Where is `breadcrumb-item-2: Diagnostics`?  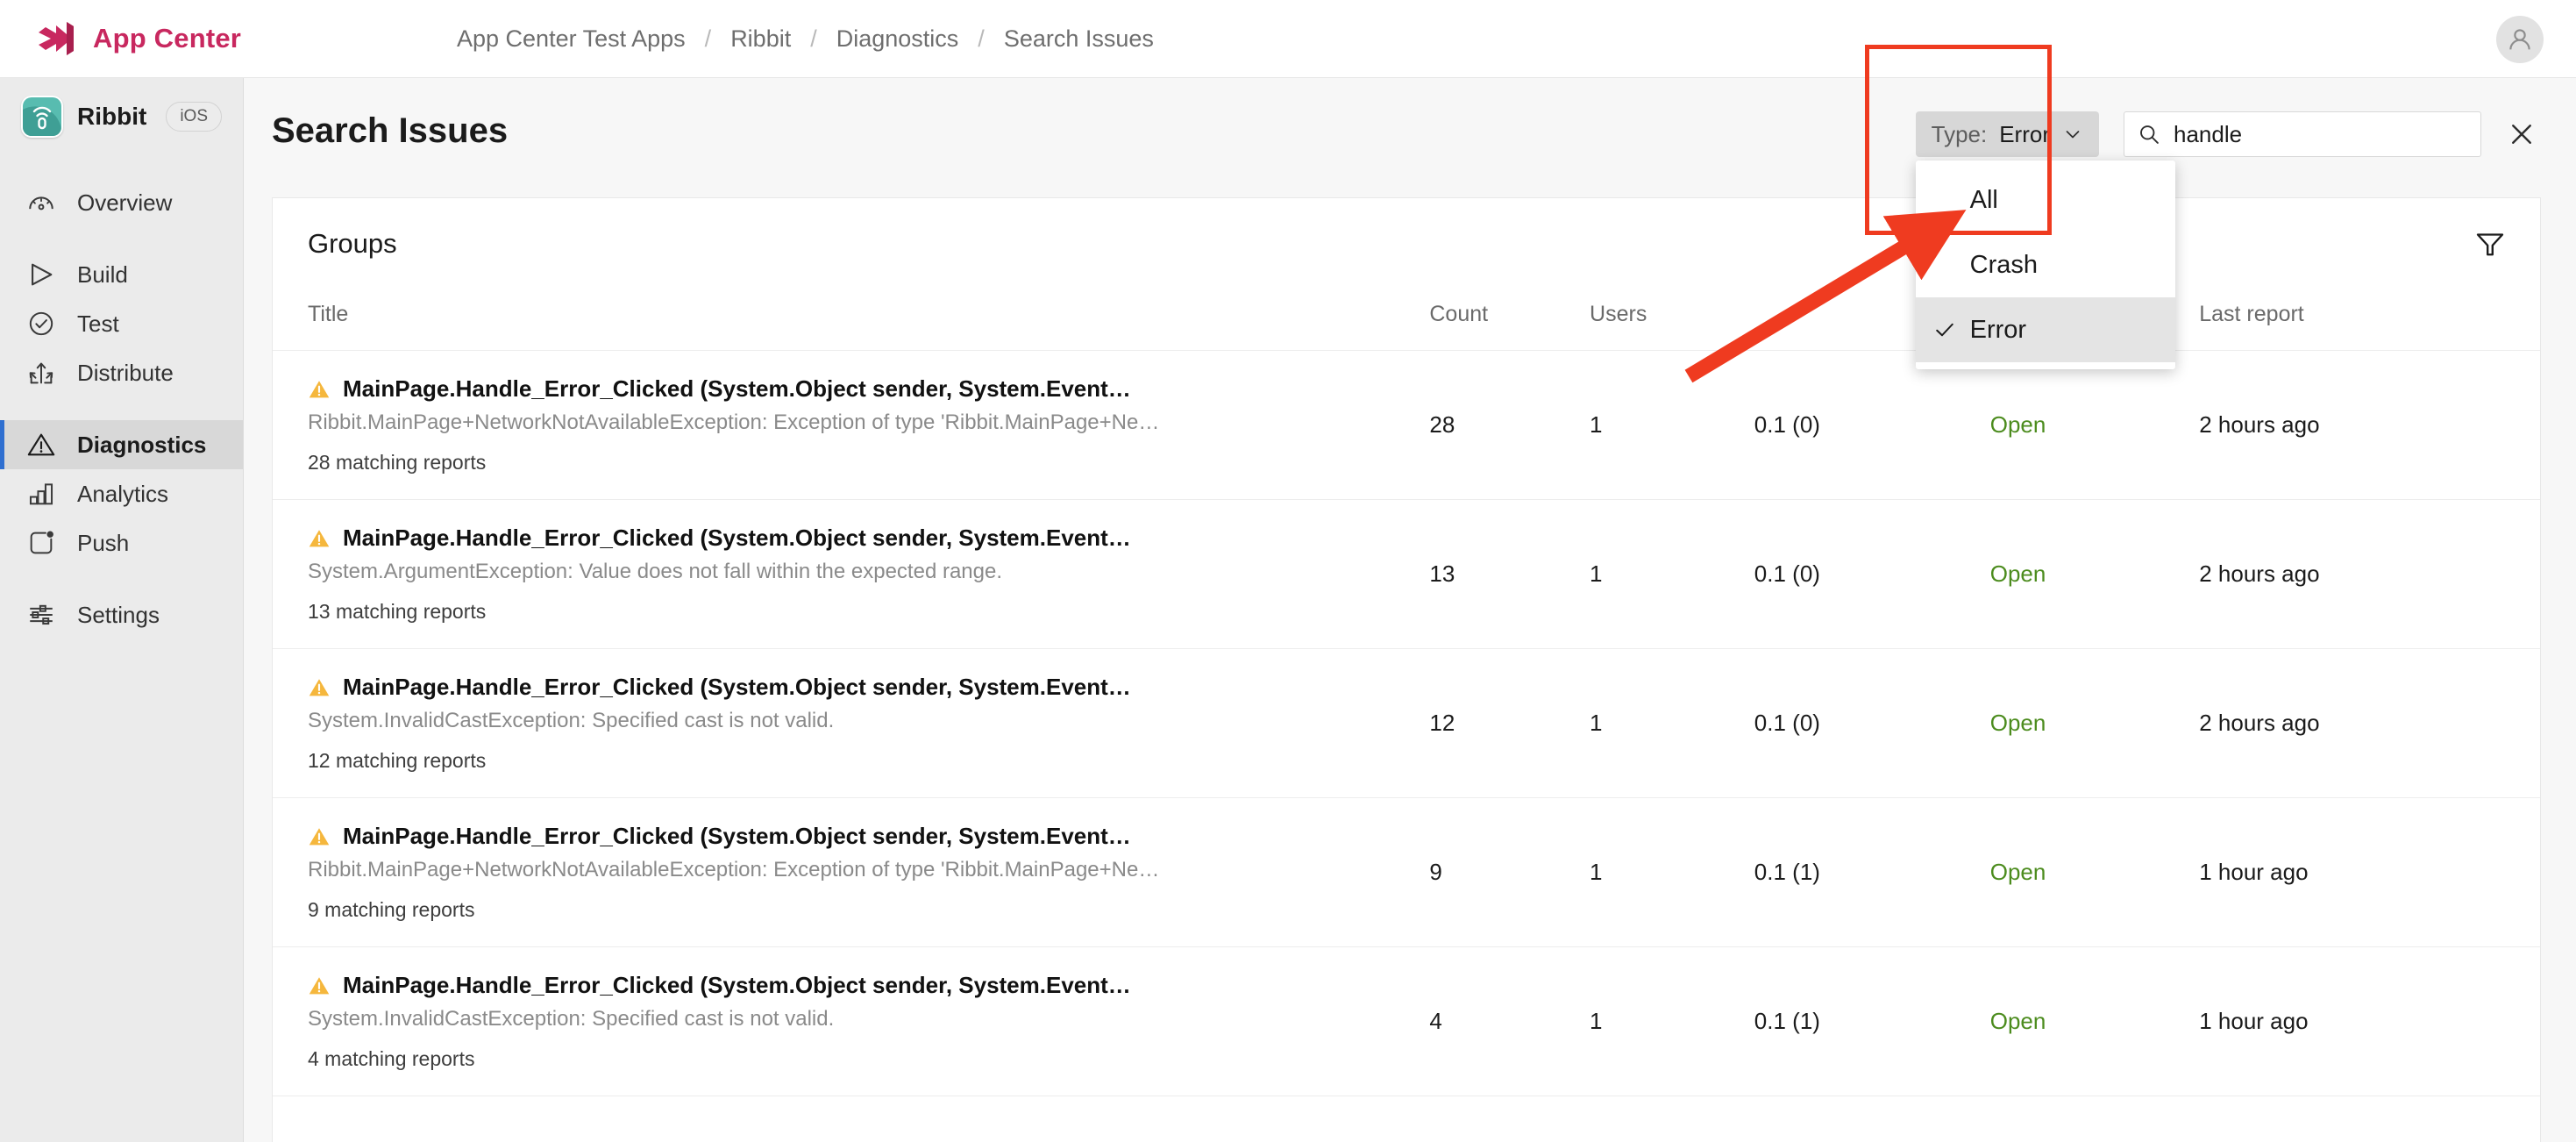 breadcrumb-item-2: Diagnostics is located at coordinates (897, 39).